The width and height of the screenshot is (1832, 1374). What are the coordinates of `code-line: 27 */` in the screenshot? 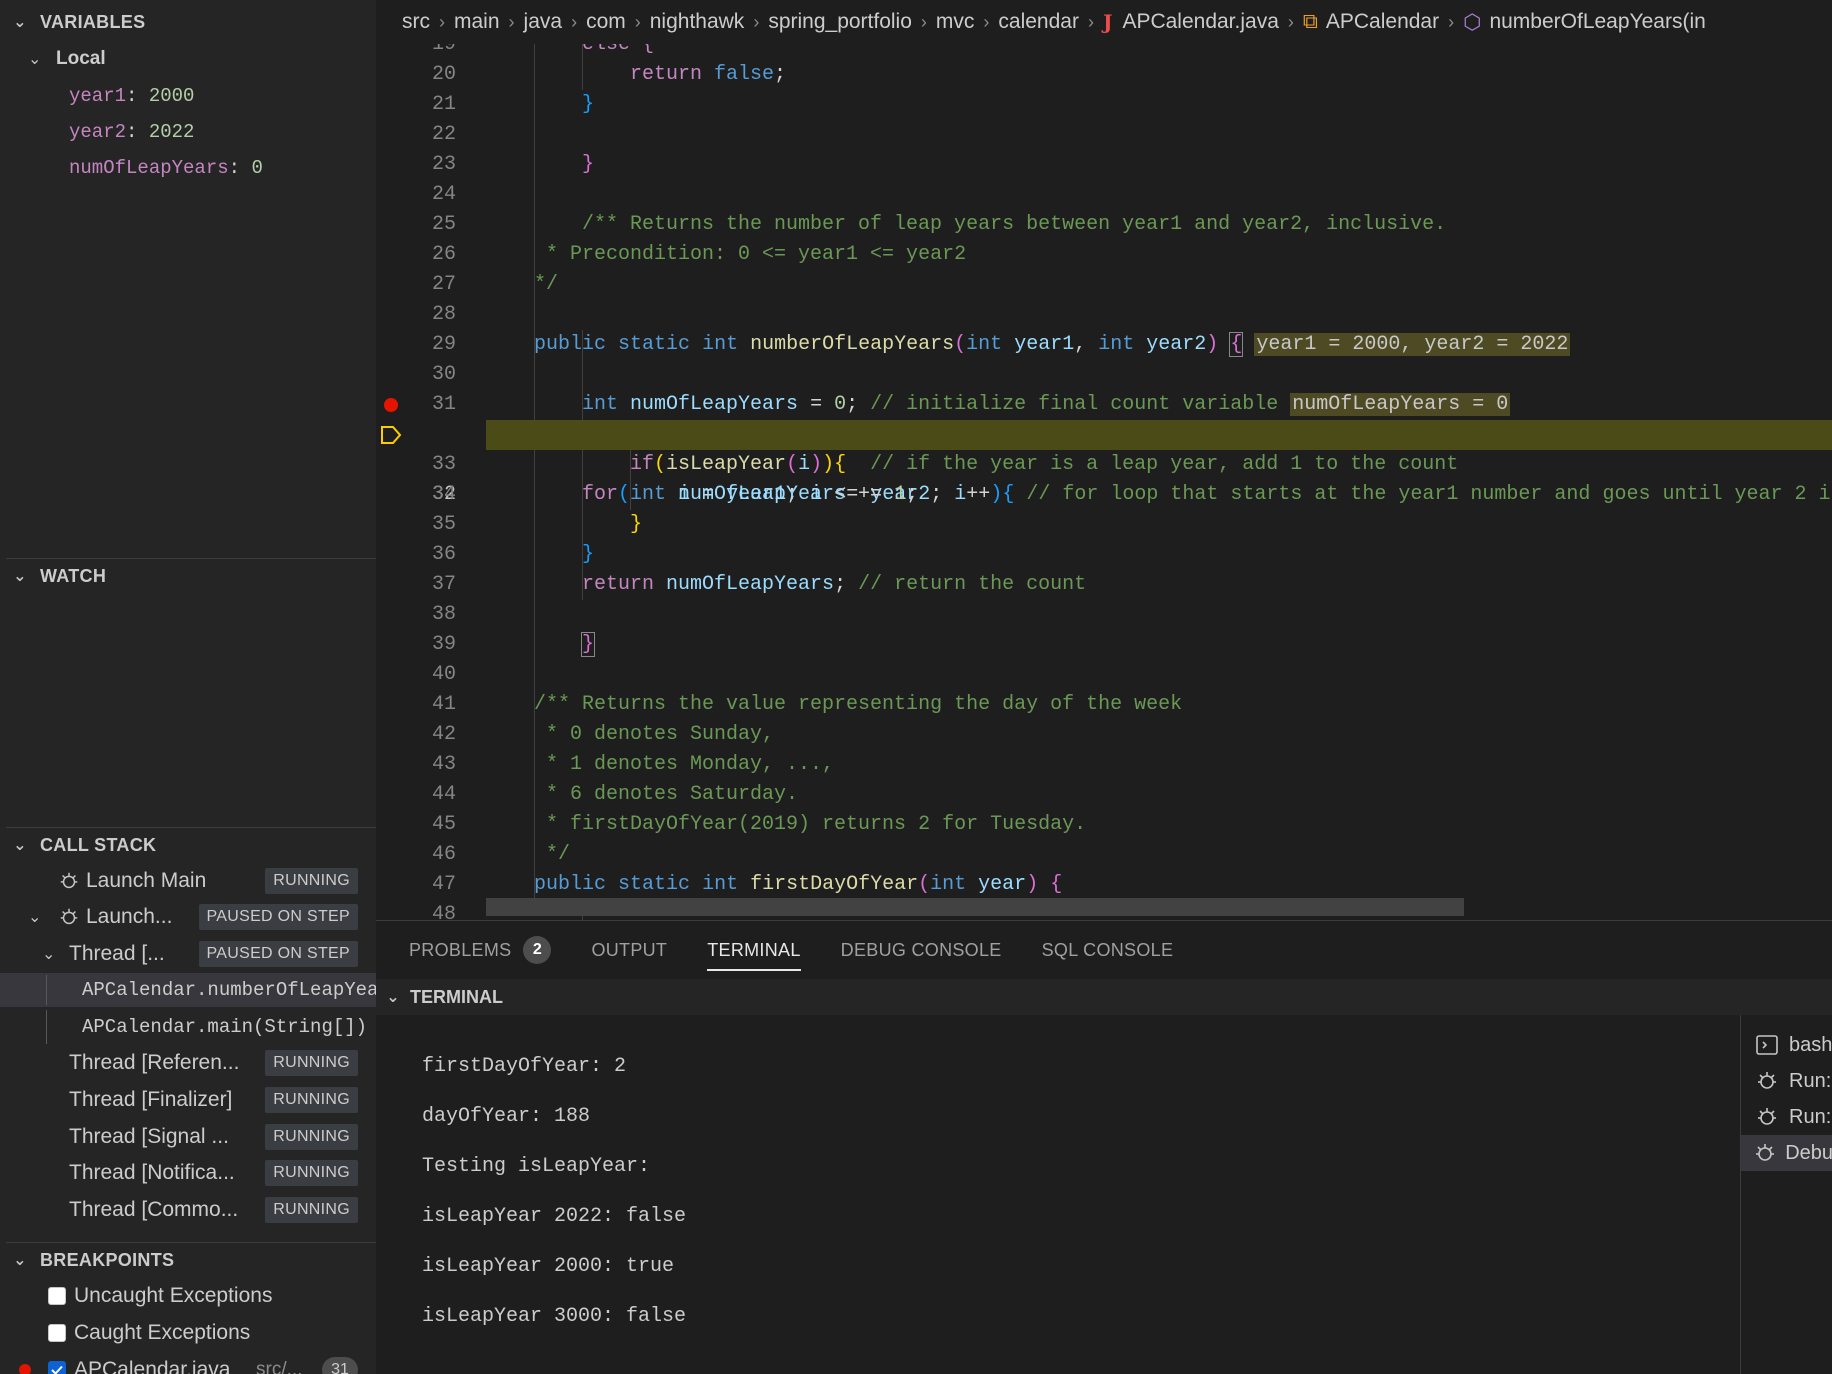 It's located at (1104, 285).